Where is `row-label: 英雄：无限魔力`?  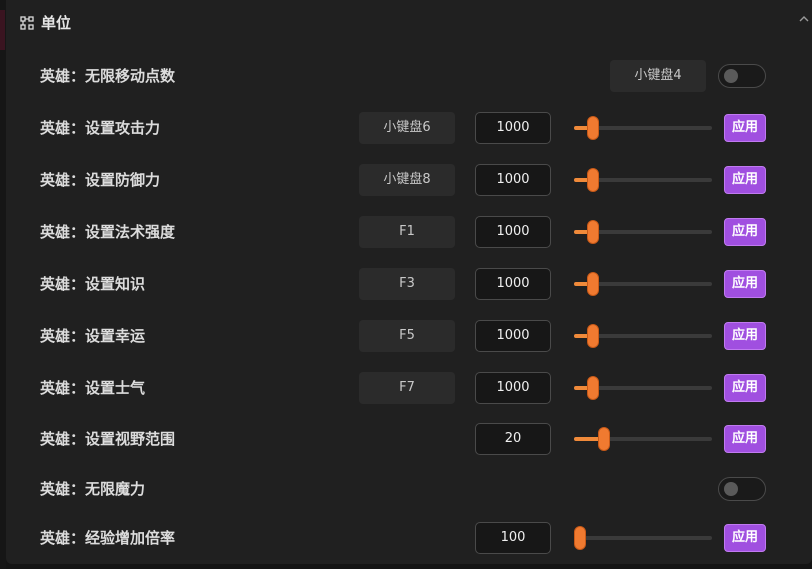
row-label: 英雄：无限魔力 is located at coordinates (93, 489).